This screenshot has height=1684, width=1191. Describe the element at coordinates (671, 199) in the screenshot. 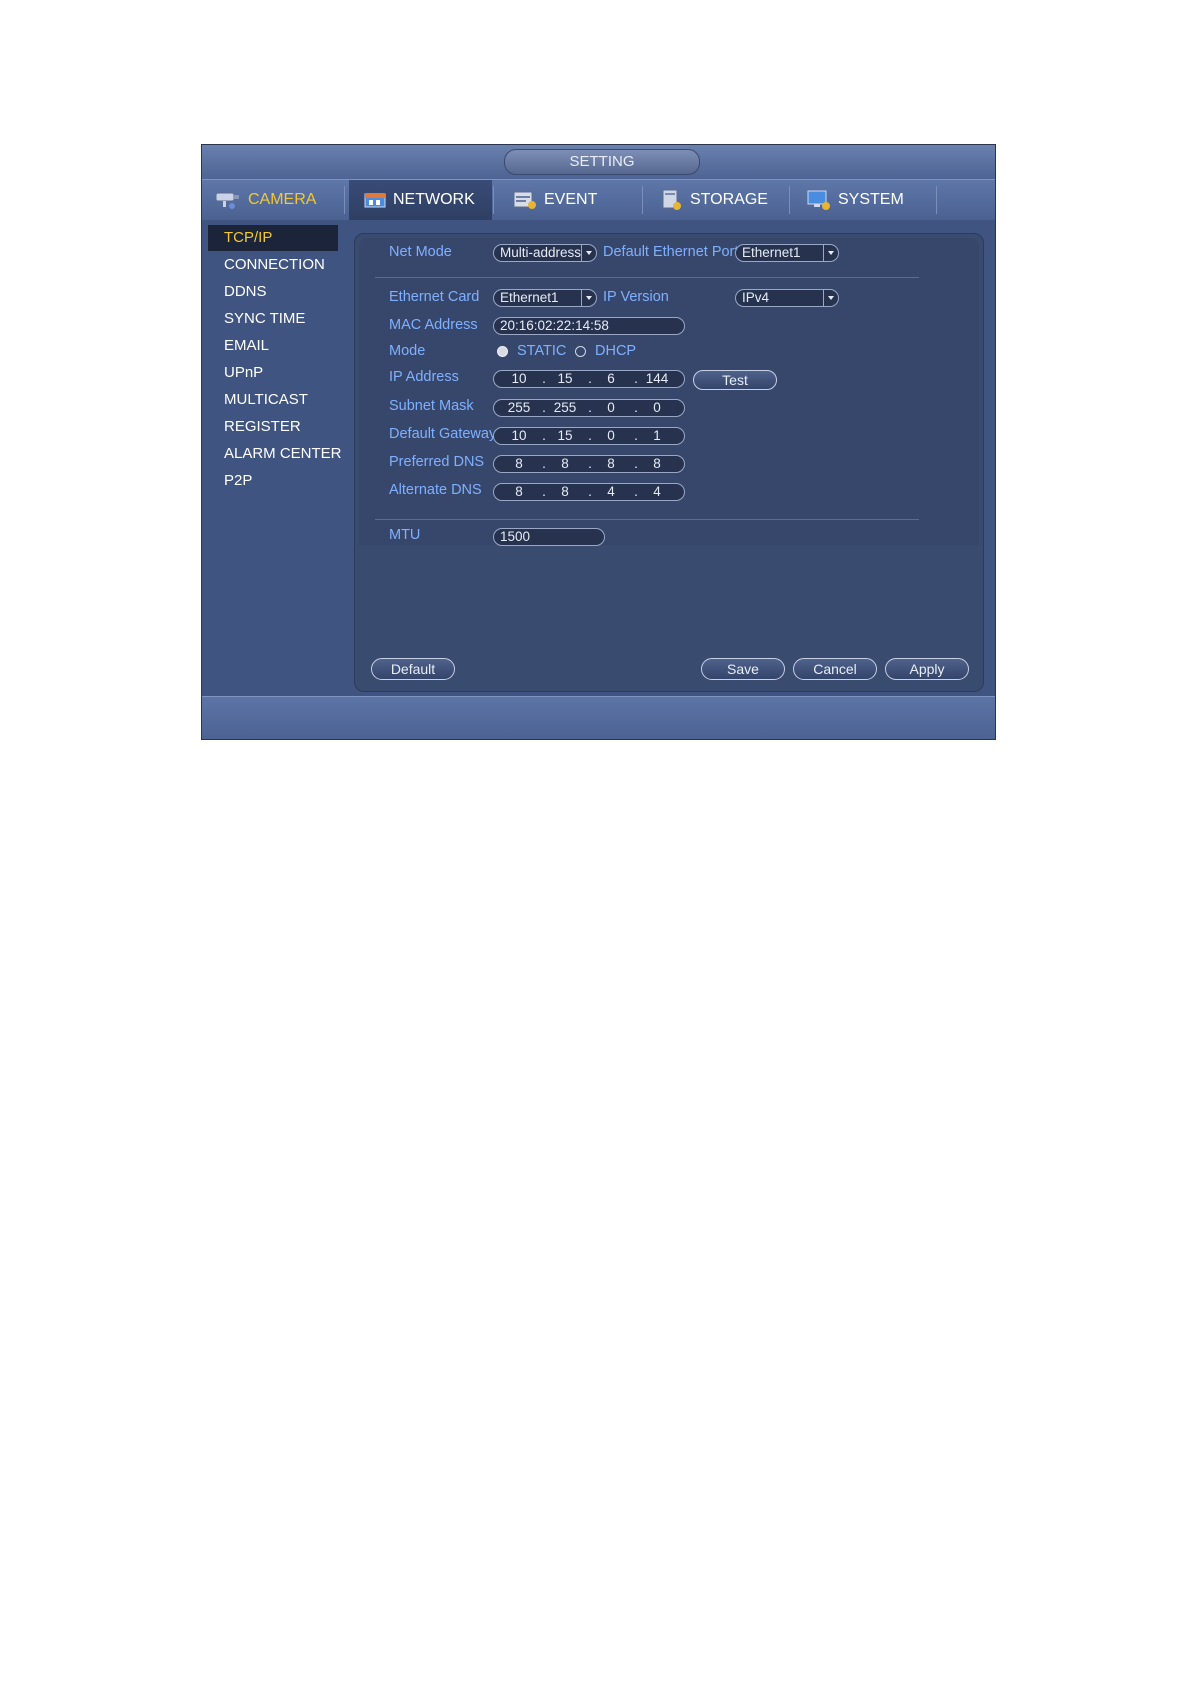

I see `storage-icon` at that location.